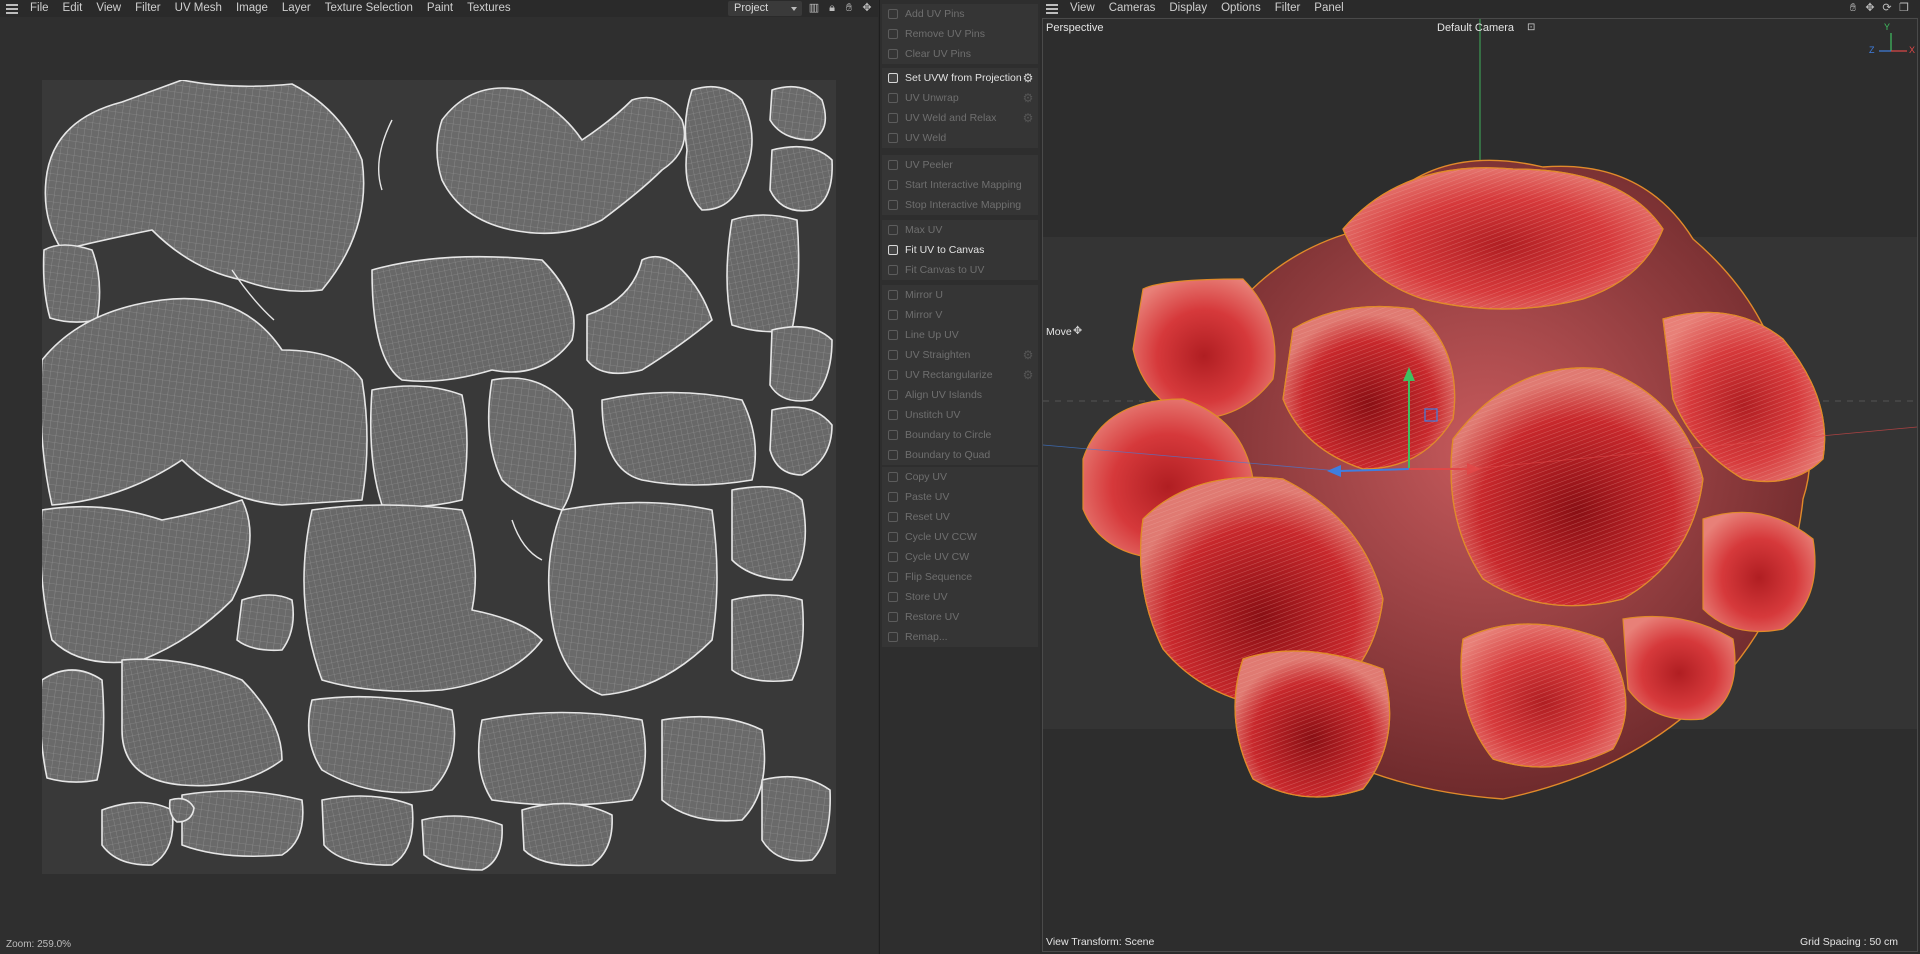  I want to click on command-label: Boundary to Circle, so click(948, 435).